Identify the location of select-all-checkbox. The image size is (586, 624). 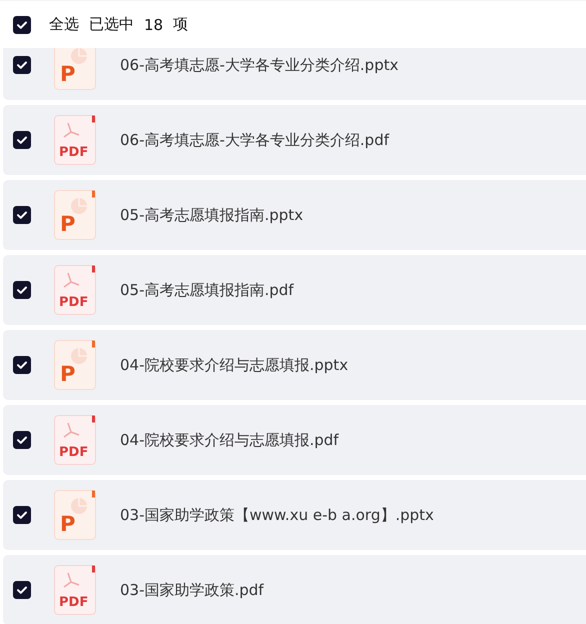
(22, 25).